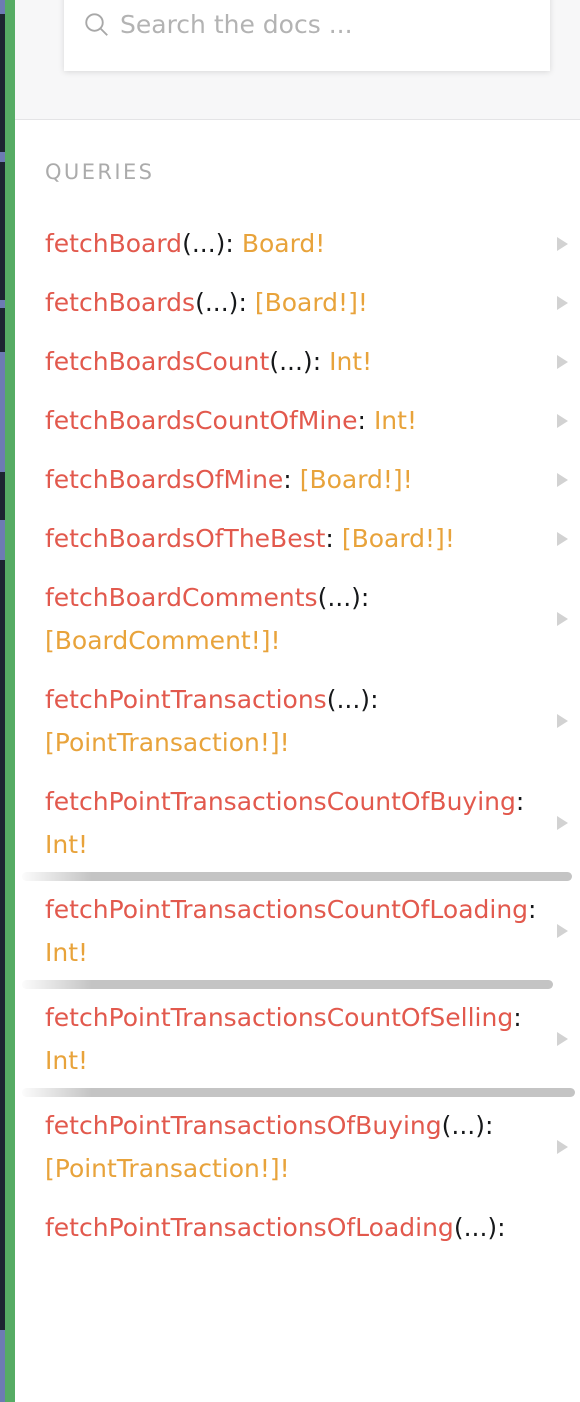  I want to click on field-signature: fetchBoards(...): [Board!]!, so click(312, 302).